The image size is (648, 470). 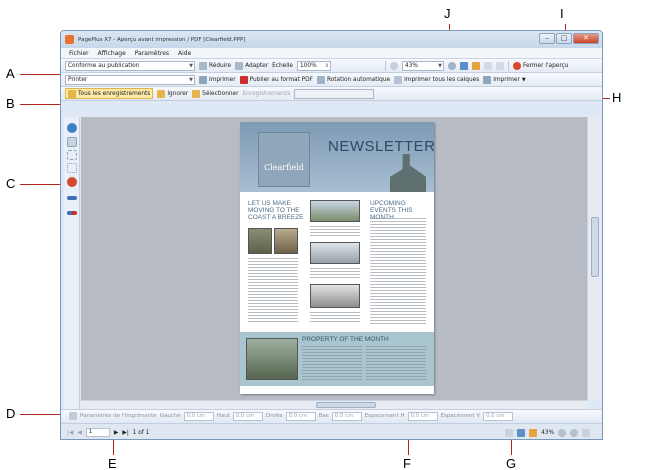 What do you see at coordinates (586, 432) in the screenshot?
I see `page-layout-icon` at bounding box center [586, 432].